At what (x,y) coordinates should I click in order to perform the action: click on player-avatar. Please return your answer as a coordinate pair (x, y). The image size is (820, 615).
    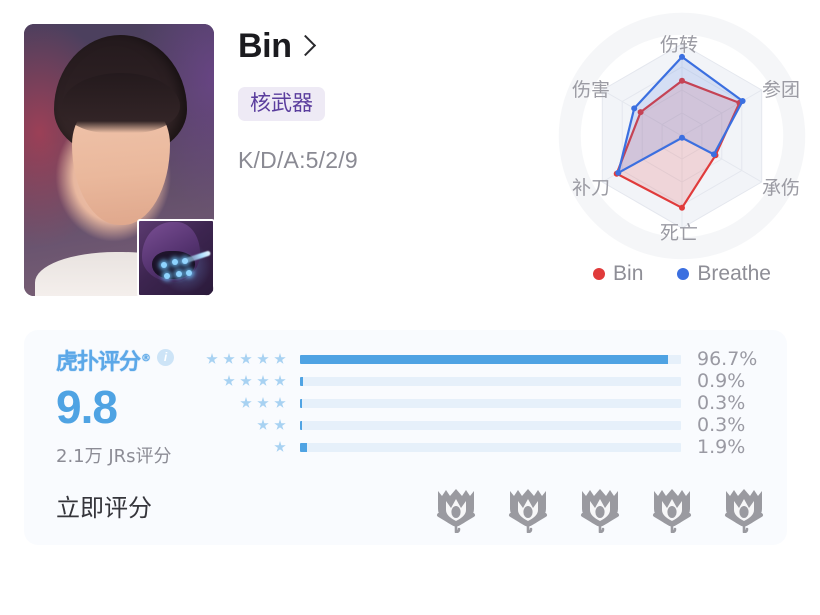
    Looking at the image, I should click on (119, 160).